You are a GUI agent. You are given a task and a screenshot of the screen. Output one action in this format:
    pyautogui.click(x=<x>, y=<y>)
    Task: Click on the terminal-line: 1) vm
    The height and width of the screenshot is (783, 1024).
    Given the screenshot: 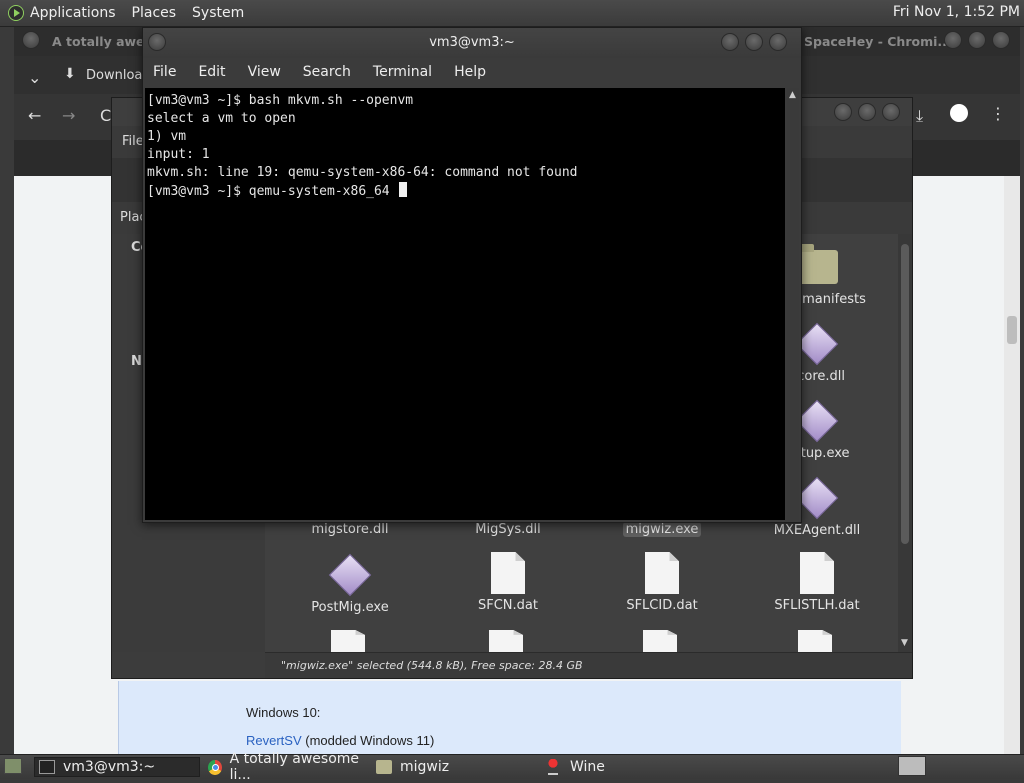 What is the action you would take?
    pyautogui.click(x=167, y=136)
    